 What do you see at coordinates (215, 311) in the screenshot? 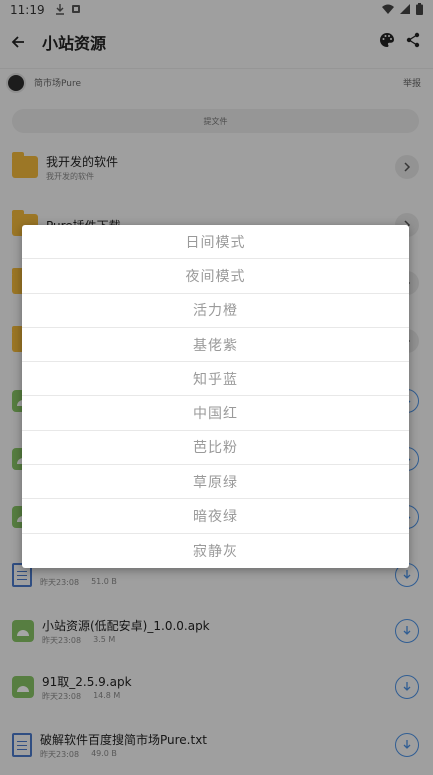
I see `theme-option-orange: 活力橙` at bounding box center [215, 311].